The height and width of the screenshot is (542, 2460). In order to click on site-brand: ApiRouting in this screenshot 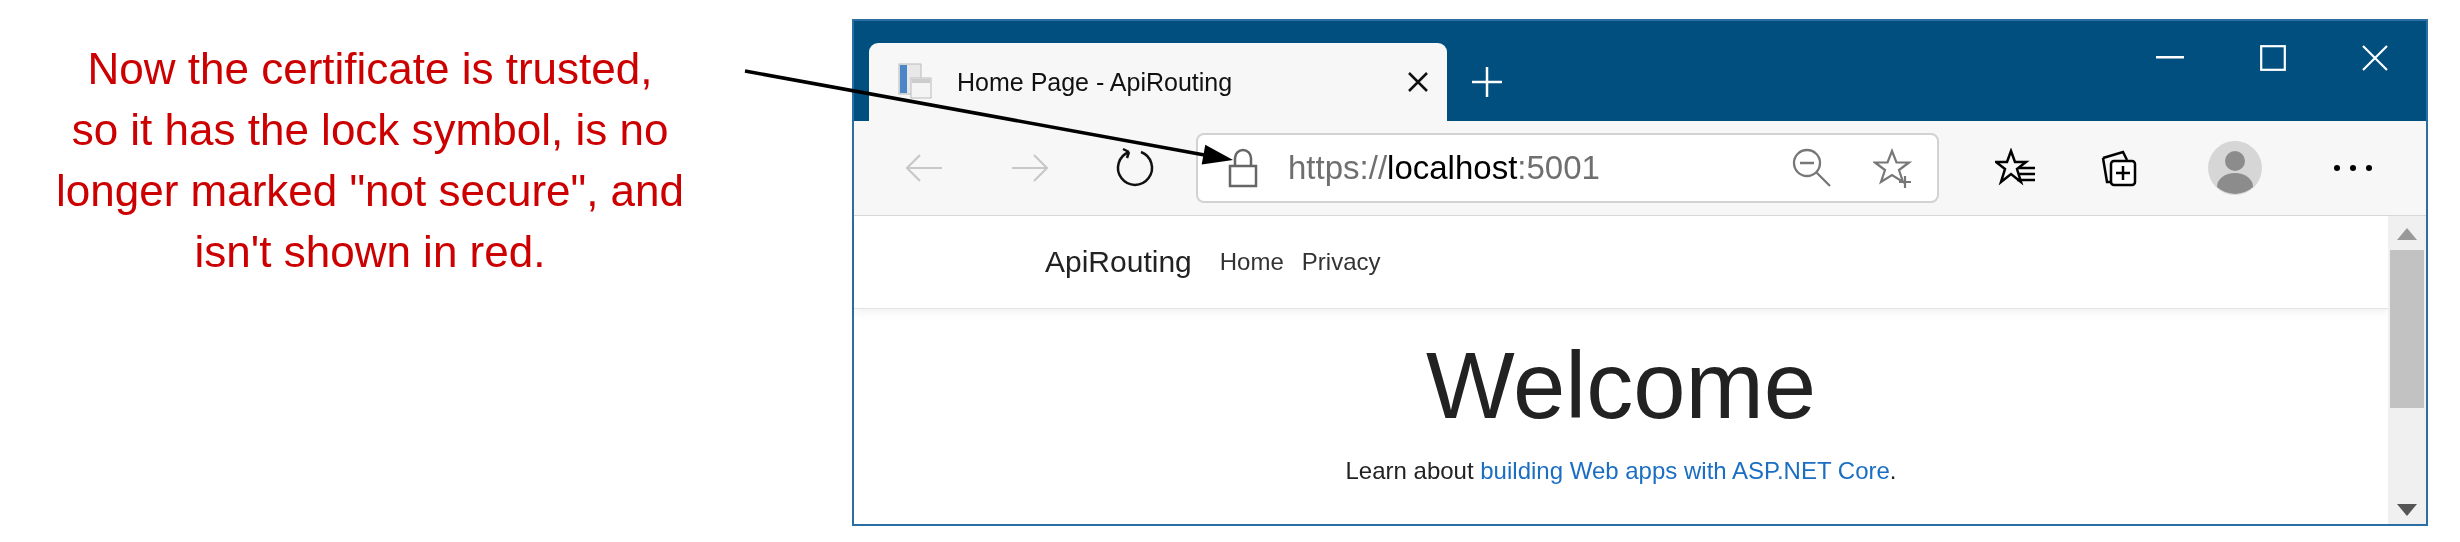, I will do `click(1118, 262)`.